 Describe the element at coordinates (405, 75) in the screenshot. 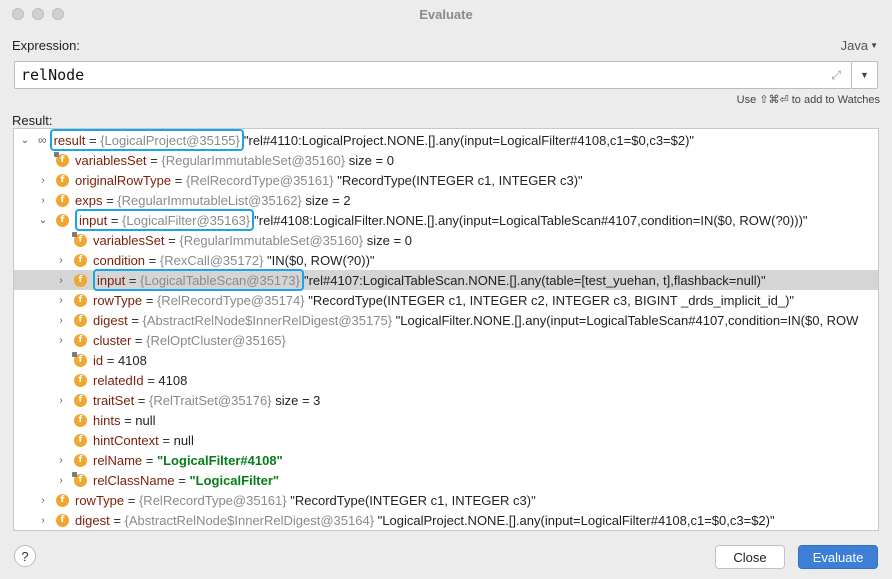

I see `expression-input` at that location.